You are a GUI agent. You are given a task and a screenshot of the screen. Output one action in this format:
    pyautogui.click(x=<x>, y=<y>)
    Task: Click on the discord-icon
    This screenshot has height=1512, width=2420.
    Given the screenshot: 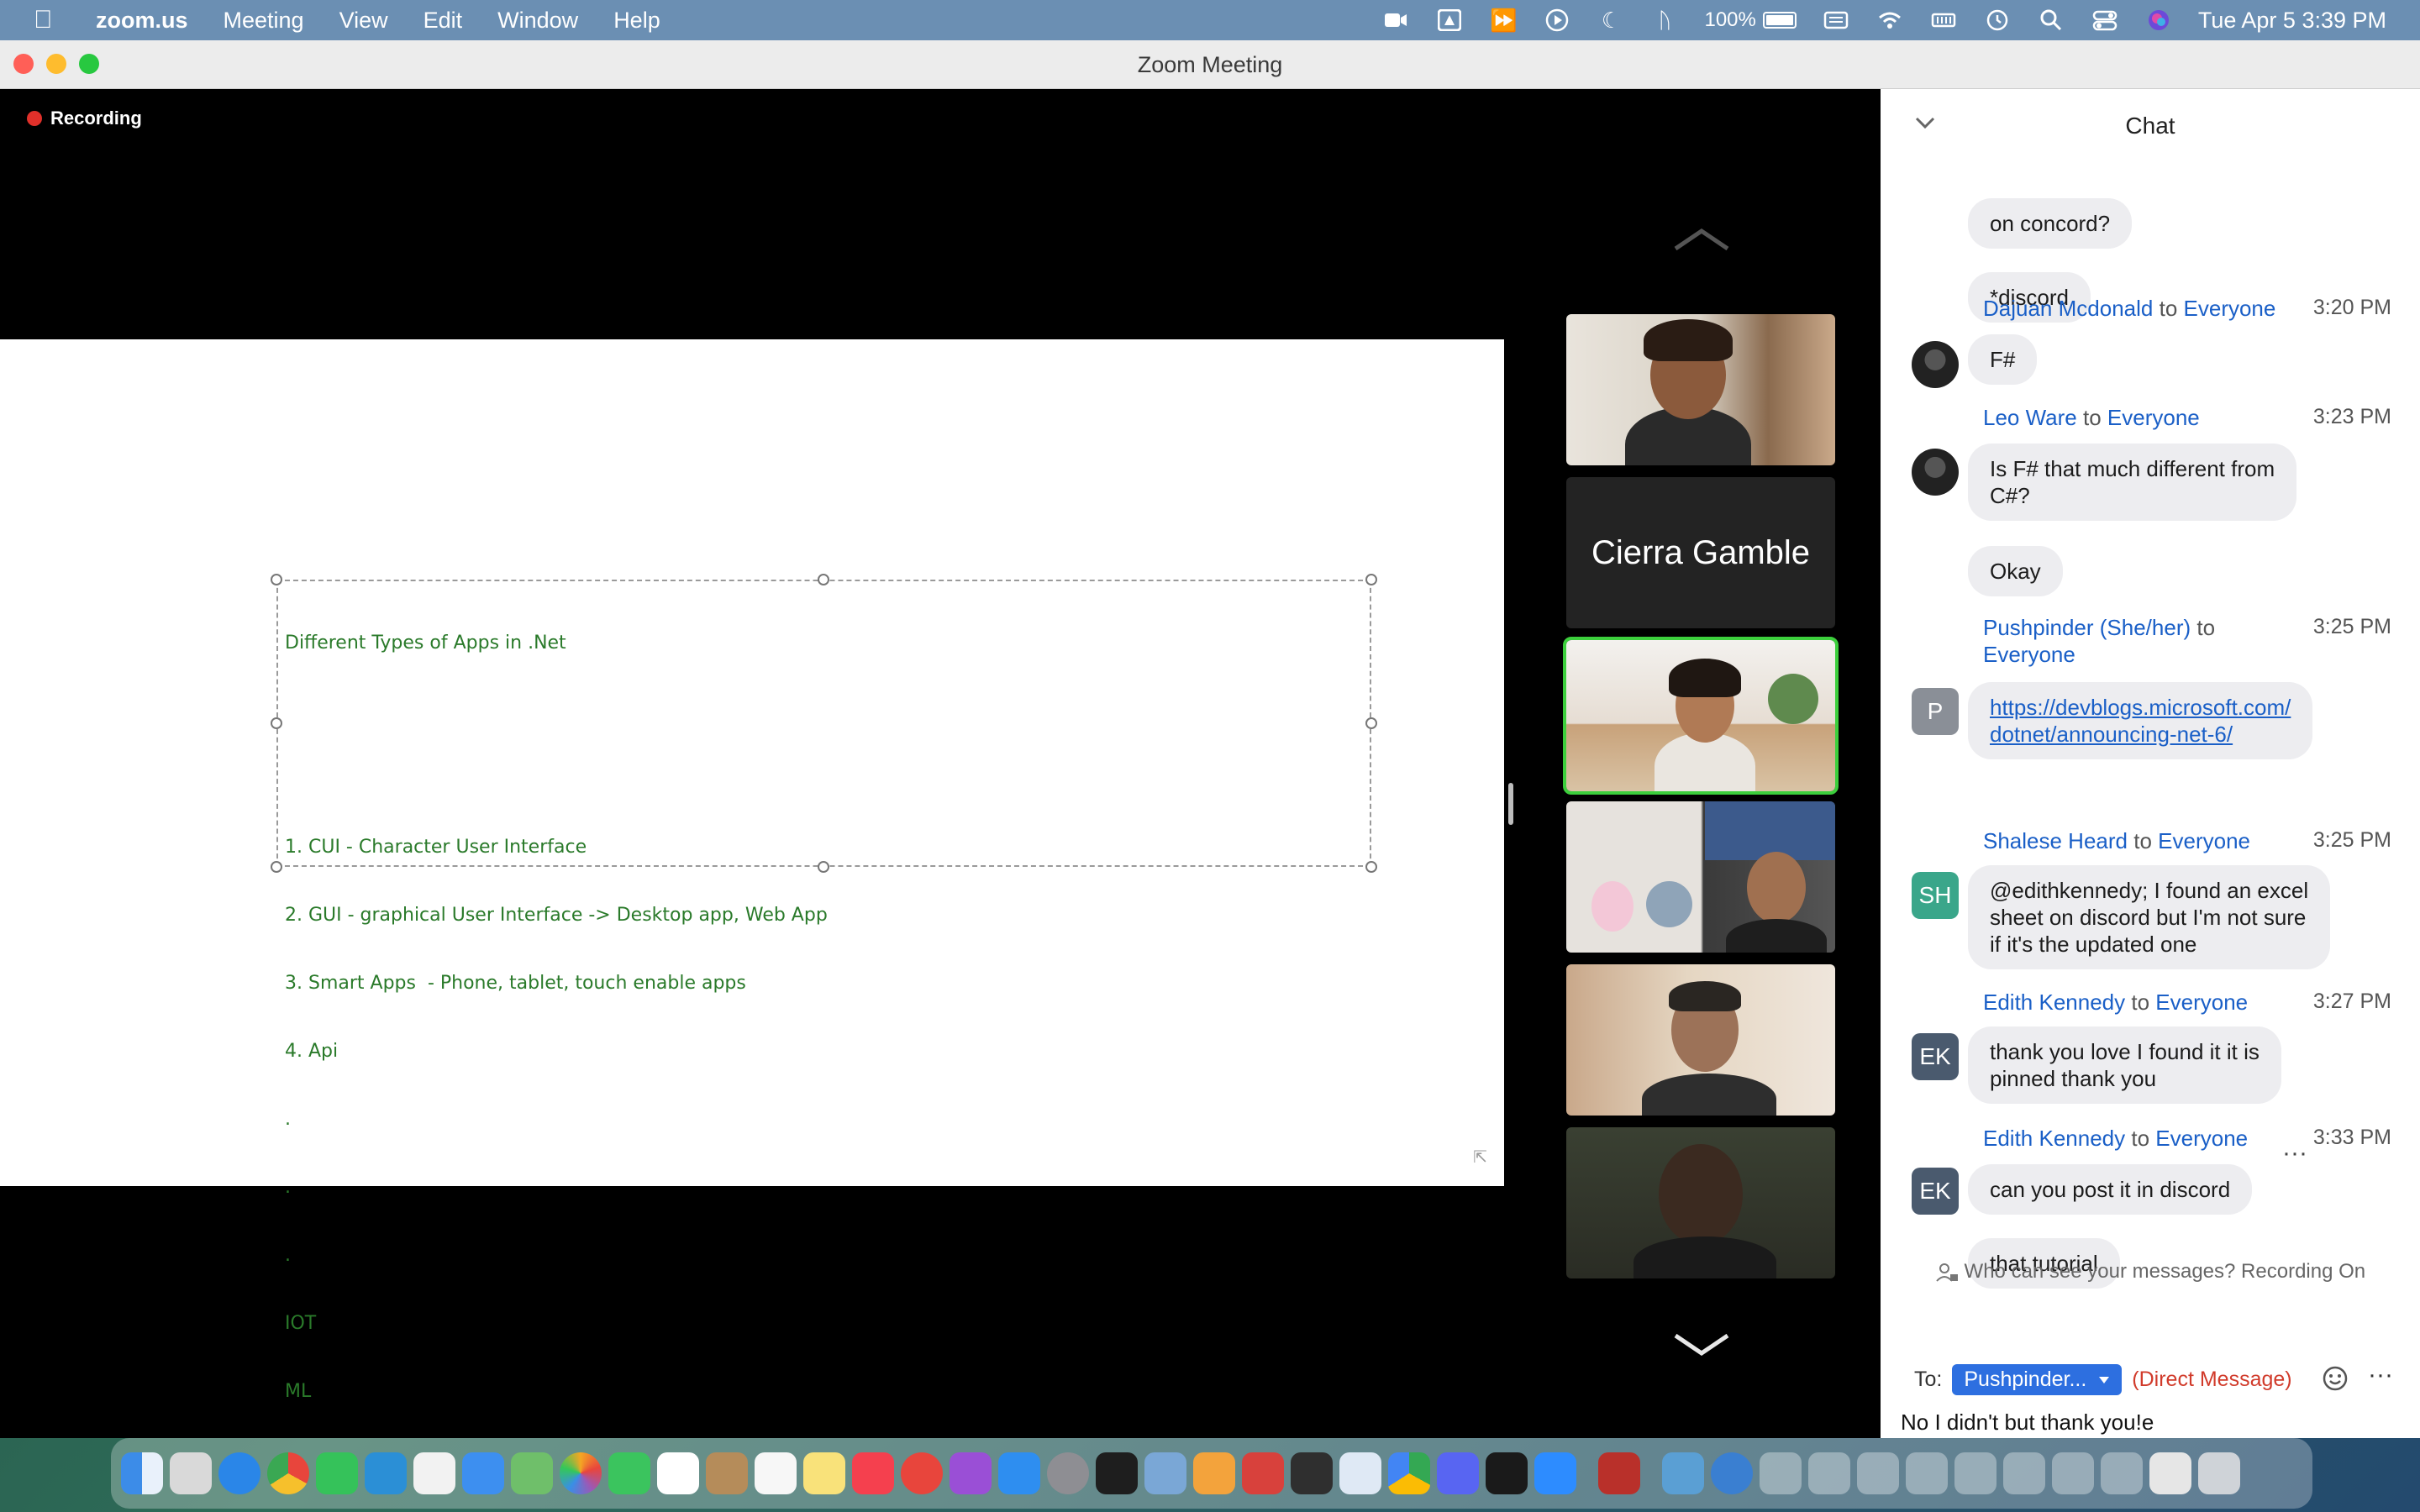 What is the action you would take?
    pyautogui.click(x=1458, y=1473)
    